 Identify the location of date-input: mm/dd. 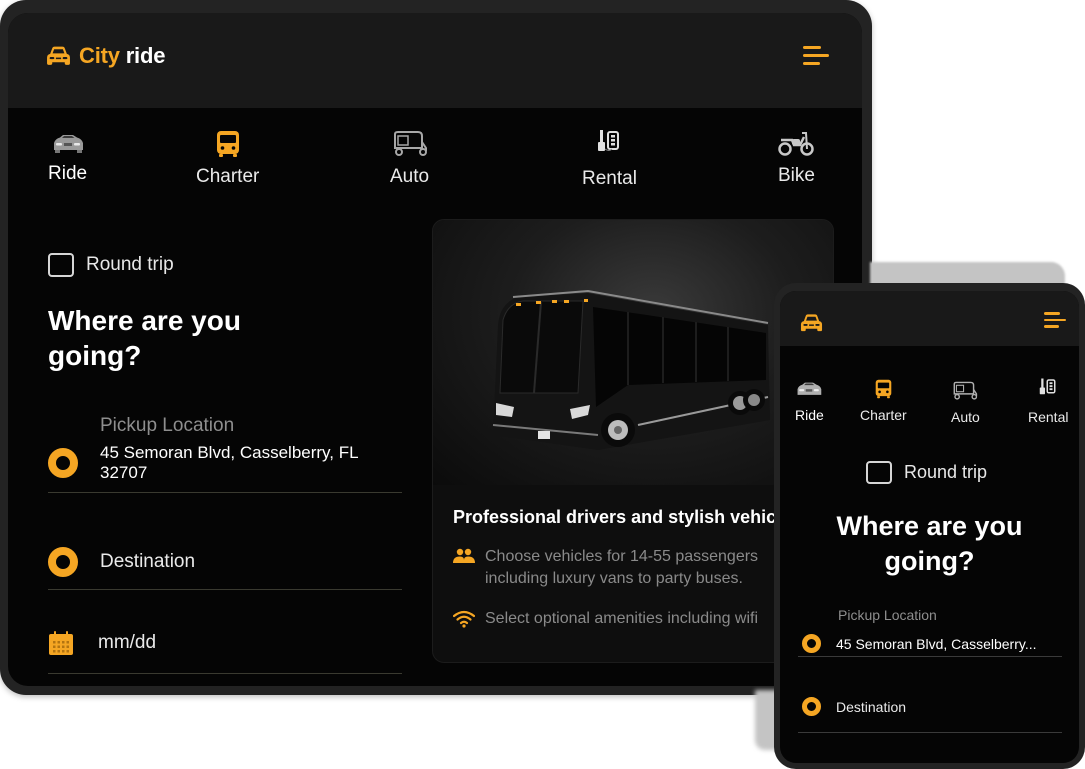
(127, 643).